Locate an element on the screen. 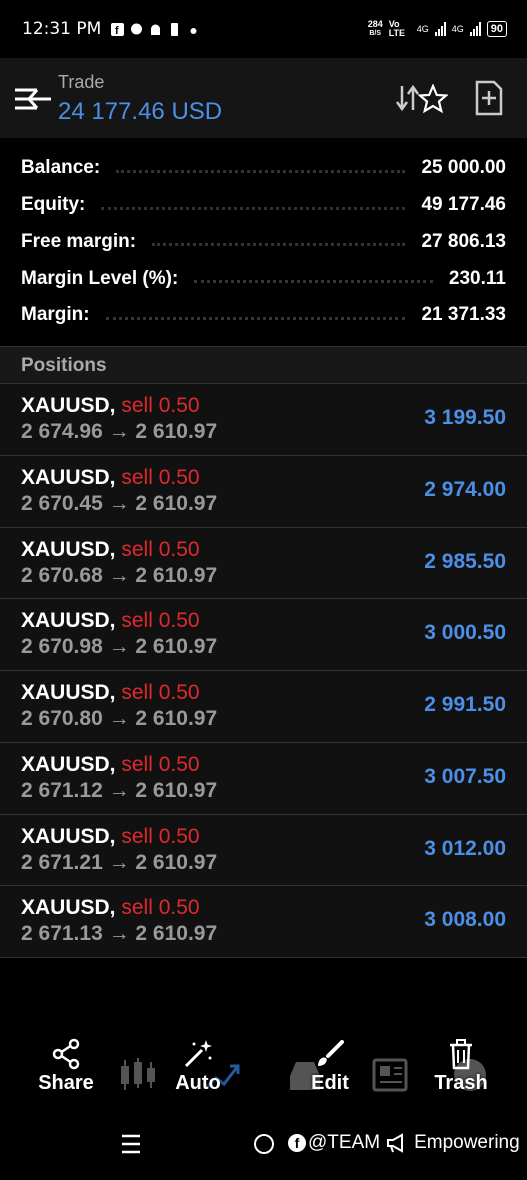 The image size is (527, 1180). page-title: 24 177.46 USD is located at coordinates (140, 111).